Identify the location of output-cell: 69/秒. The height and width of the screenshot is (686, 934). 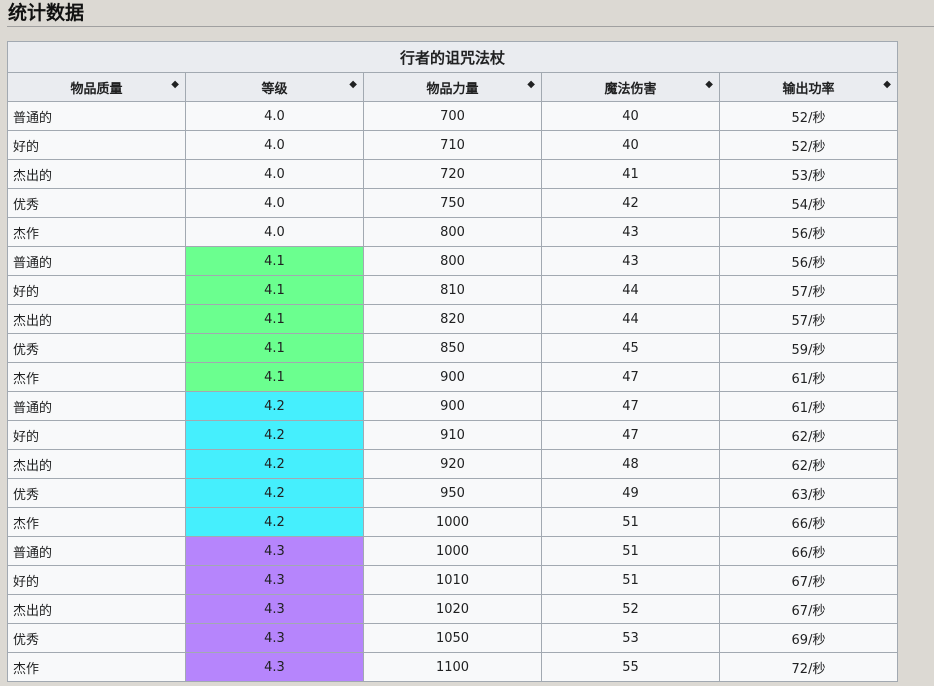
(808, 638).